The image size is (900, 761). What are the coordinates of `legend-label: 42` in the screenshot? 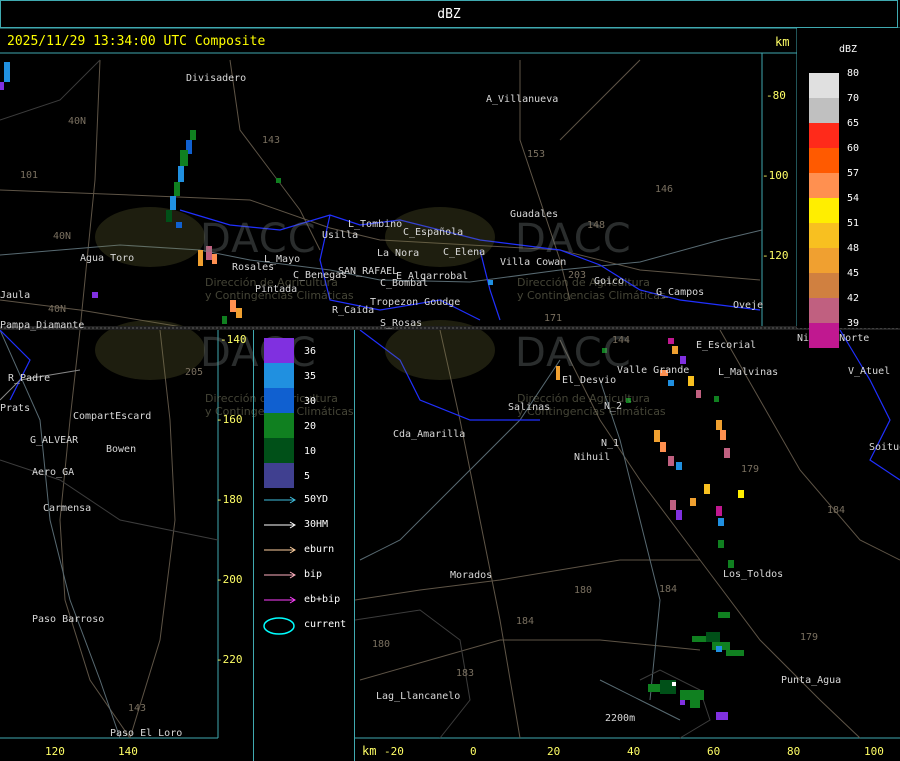 It's located at (853, 298).